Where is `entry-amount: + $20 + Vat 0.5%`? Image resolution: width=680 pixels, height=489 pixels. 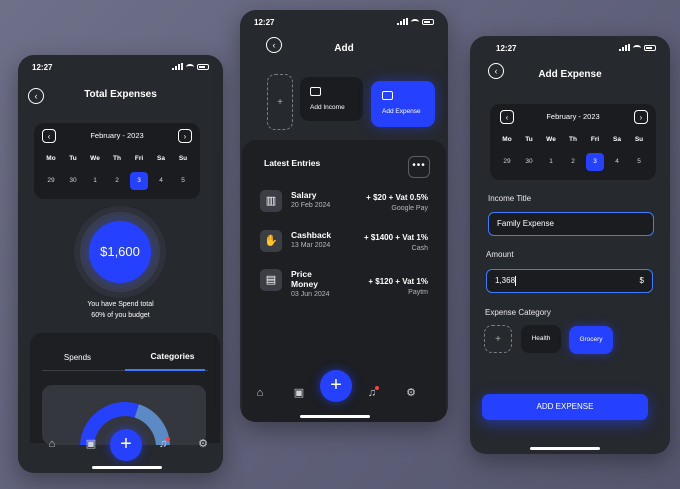 entry-amount: + $20 + Vat 0.5% is located at coordinates (397, 197).